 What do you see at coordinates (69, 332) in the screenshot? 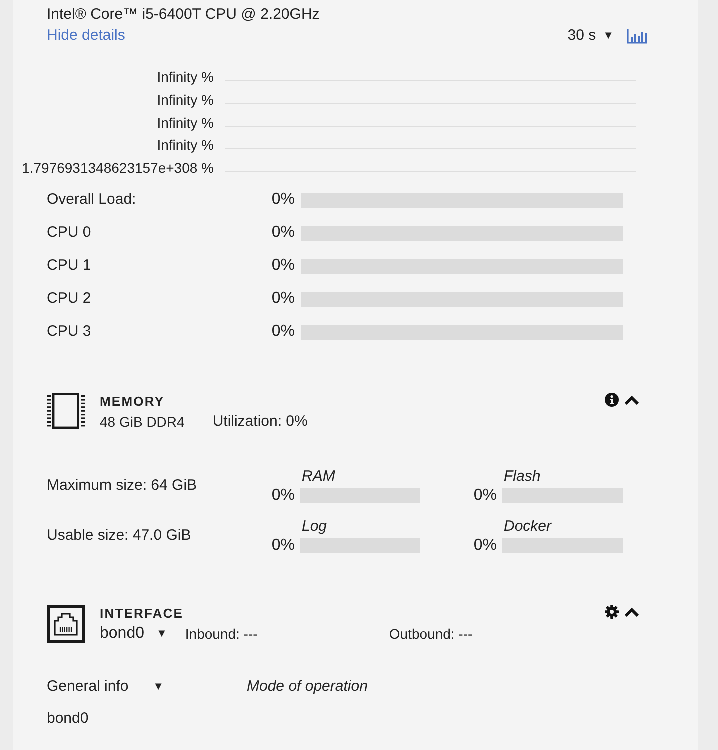
I see `cpu-load-label: CPU 3` at bounding box center [69, 332].